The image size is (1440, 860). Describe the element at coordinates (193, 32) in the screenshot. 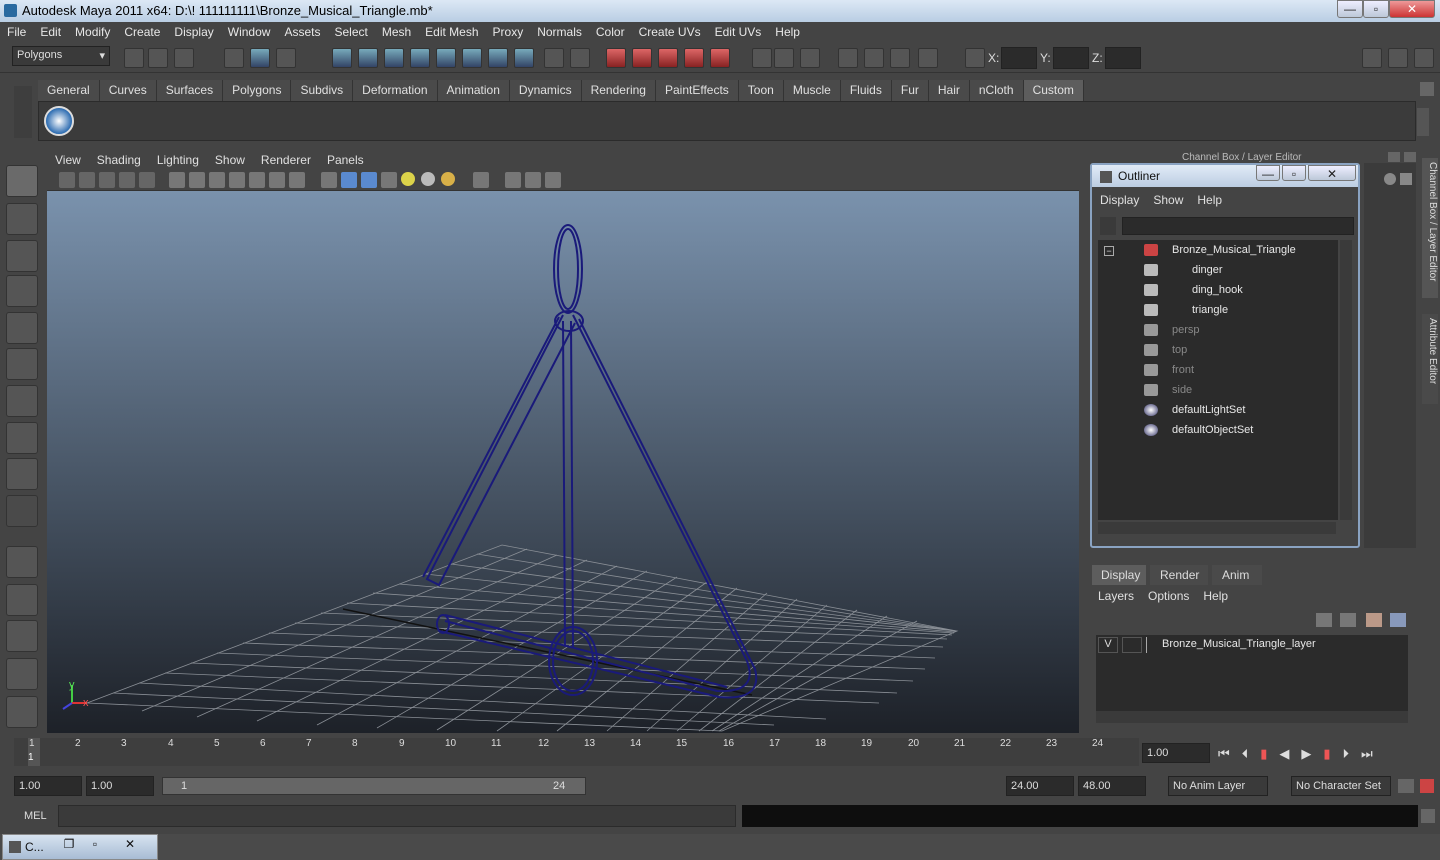

I see `menu-display: Display` at that location.